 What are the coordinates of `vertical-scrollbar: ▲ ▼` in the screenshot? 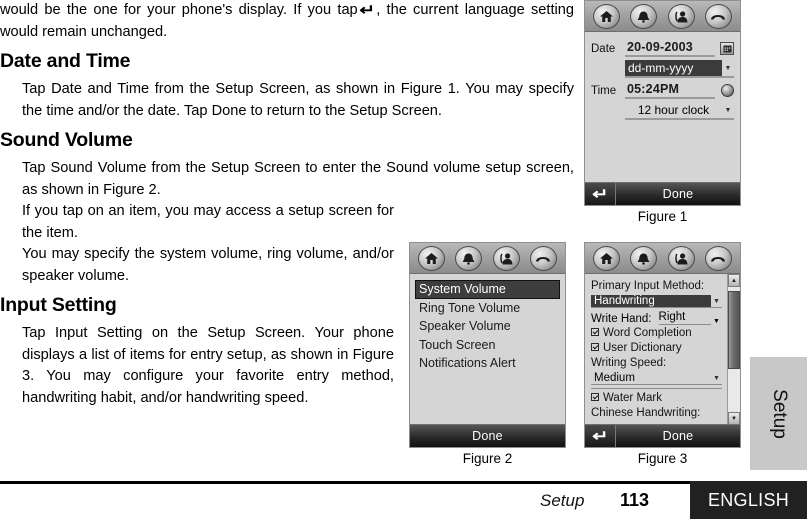 It's located at (733, 349).